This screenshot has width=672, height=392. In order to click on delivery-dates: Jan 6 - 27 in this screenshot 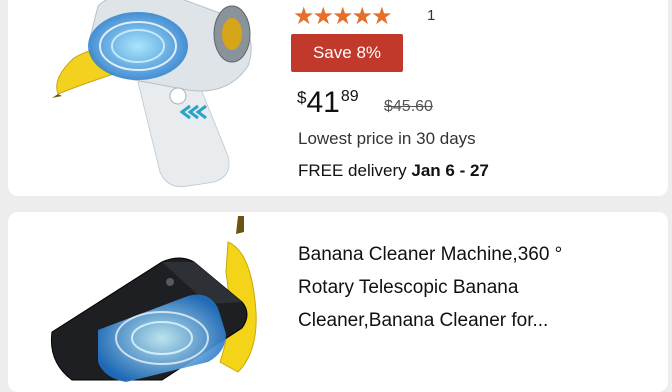, I will do `click(450, 170)`.